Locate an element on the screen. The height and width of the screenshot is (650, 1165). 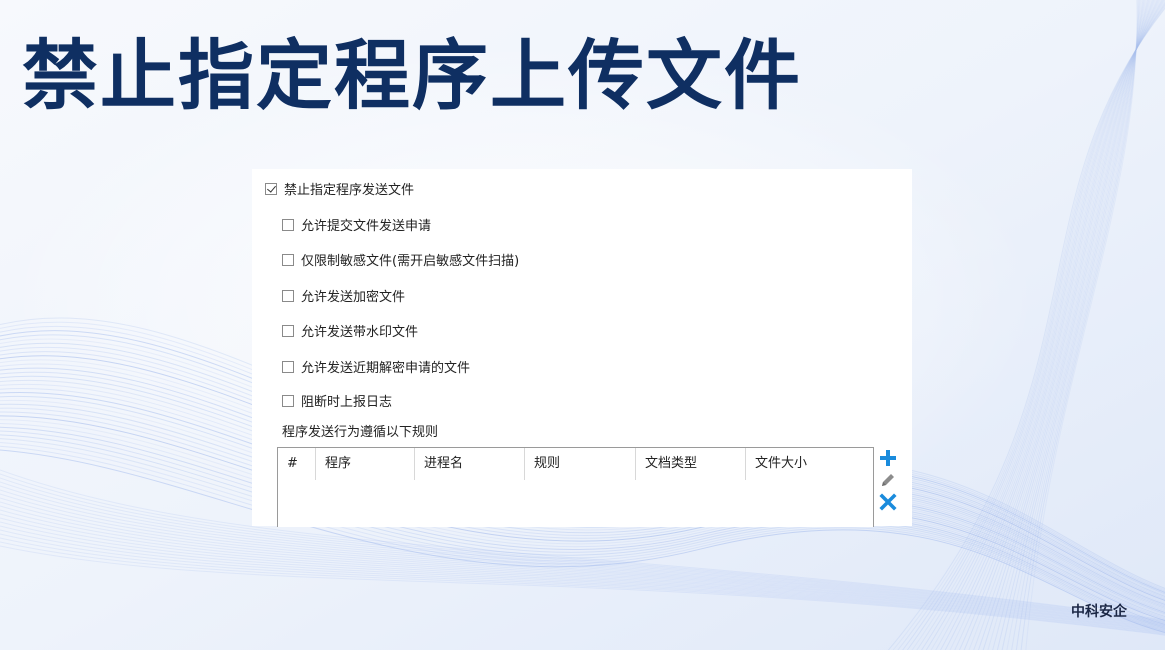
table-header: # 程序 进程名 规则 文档类型 文件大小 is located at coordinates (575, 464).